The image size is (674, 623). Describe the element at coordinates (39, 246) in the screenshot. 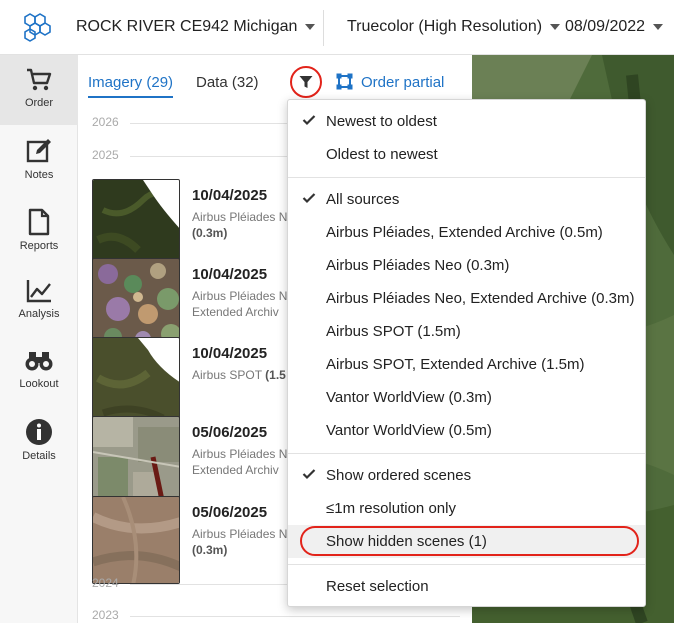

I see `nav-label: Reports` at that location.